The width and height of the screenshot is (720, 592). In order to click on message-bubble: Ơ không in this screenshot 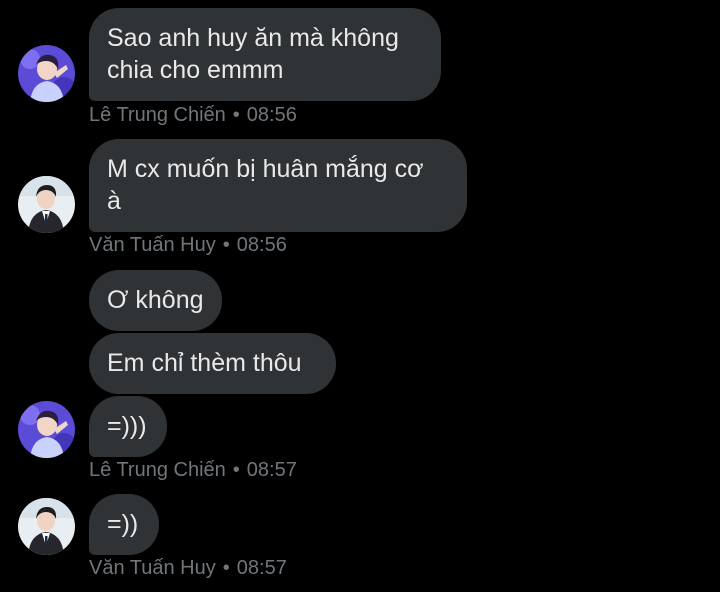, I will do `click(155, 300)`.